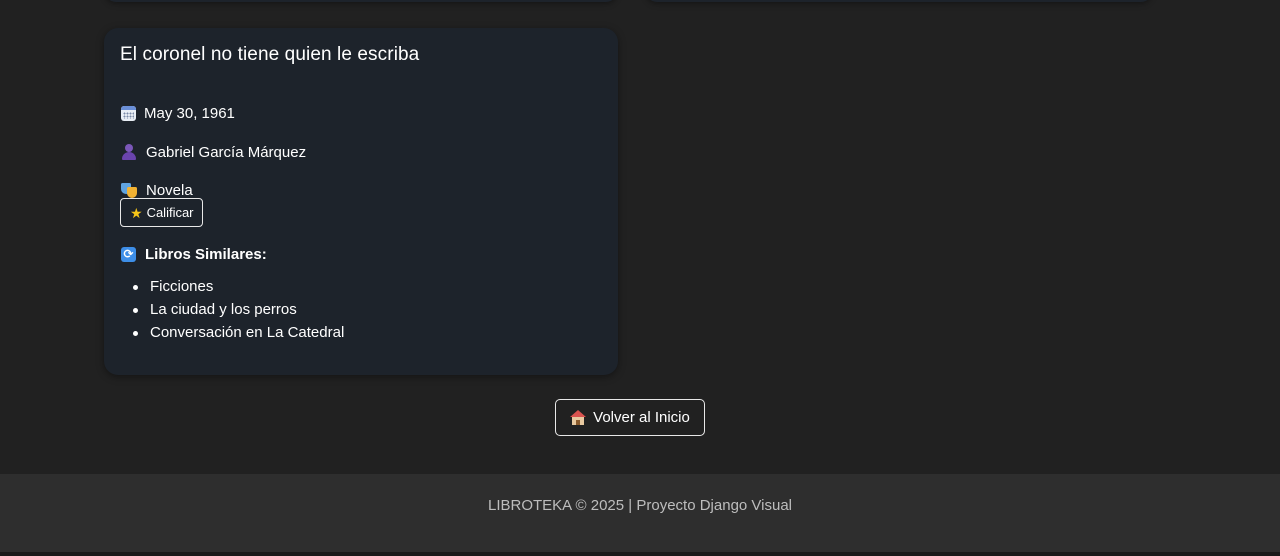 The height and width of the screenshot is (556, 1280). I want to click on book-genre: Novela, so click(169, 190).